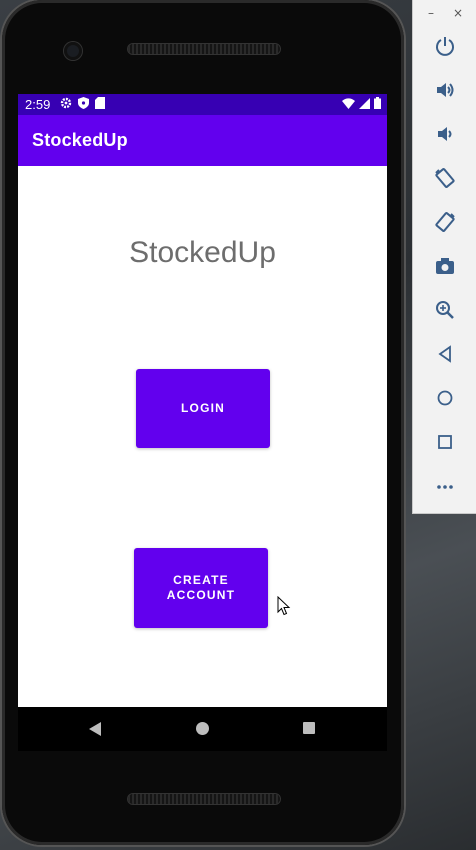 Image resolution: width=476 pixels, height=850 pixels. Describe the element at coordinates (83, 103) in the screenshot. I see `shield-icon` at that location.